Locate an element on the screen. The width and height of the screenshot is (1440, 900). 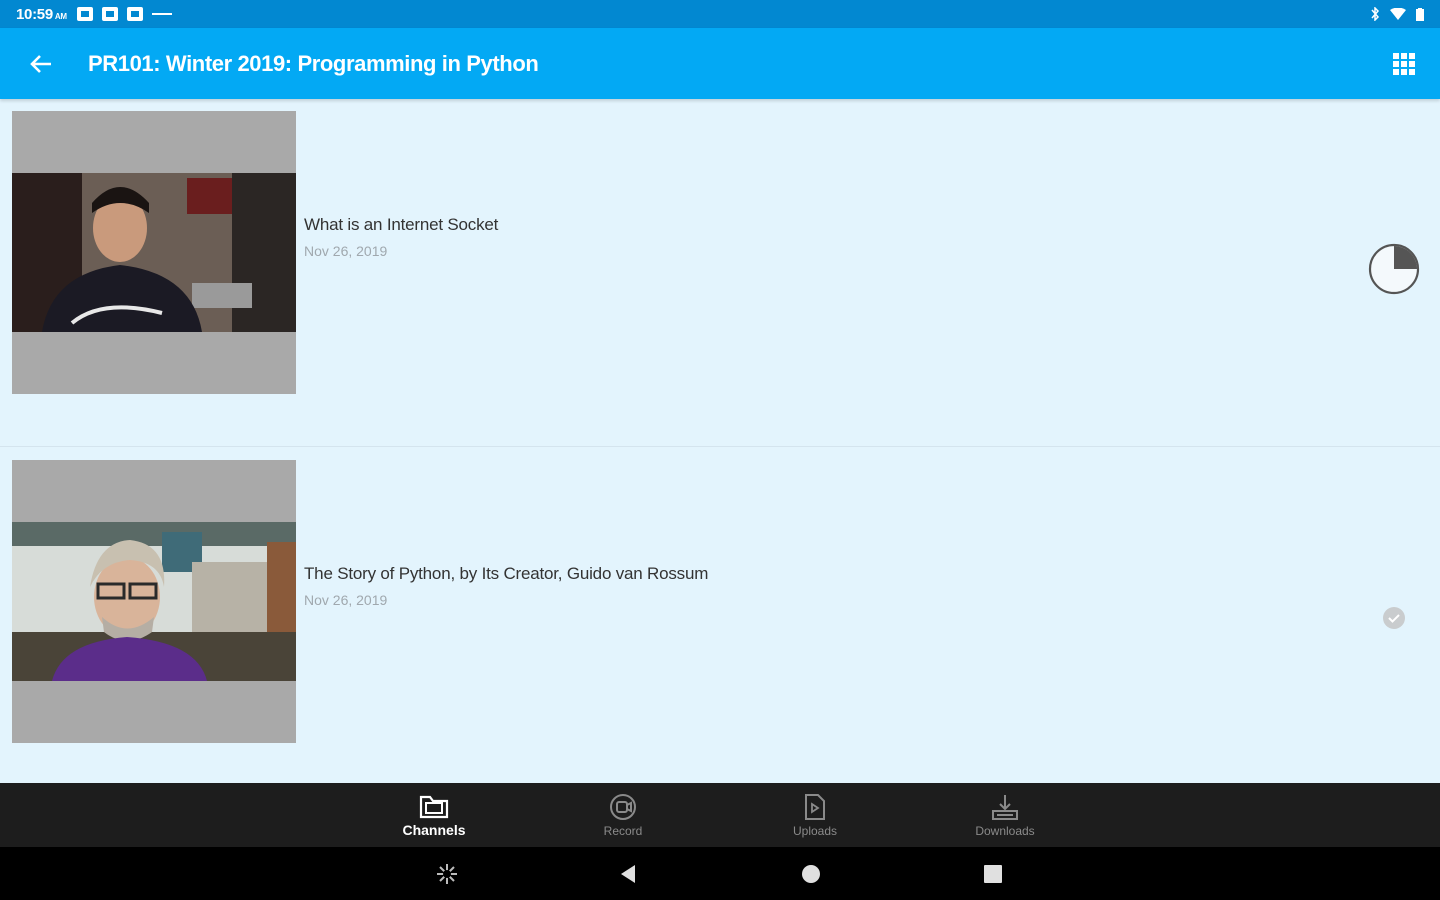
bluetooth-icon is located at coordinates (1375, 14).